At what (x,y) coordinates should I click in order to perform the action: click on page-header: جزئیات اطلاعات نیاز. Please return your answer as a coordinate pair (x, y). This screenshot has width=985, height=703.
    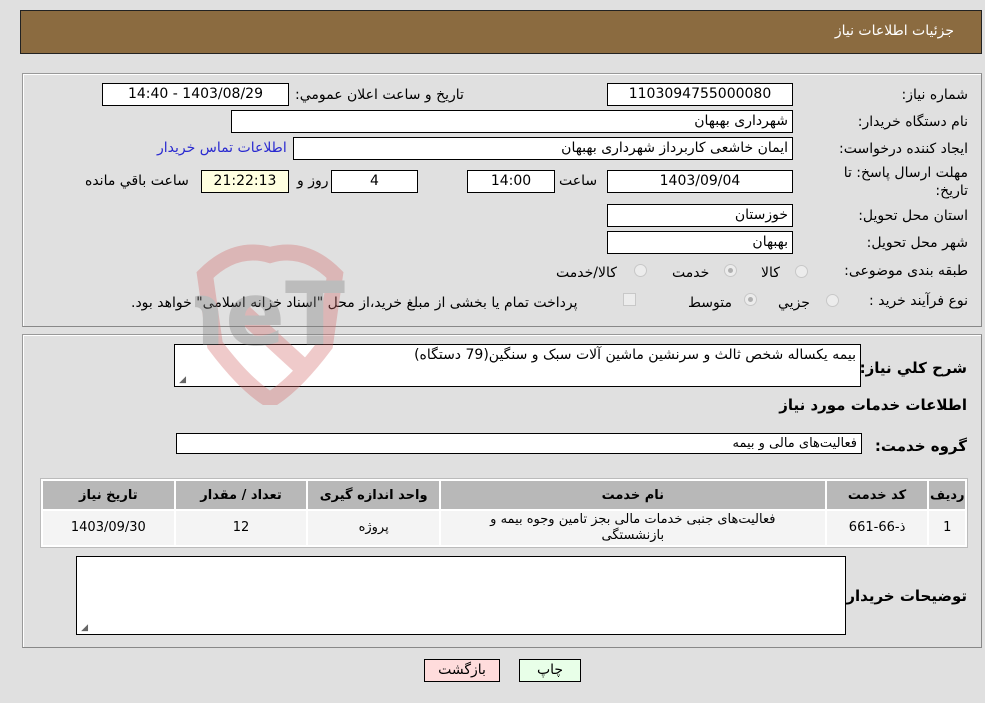
    Looking at the image, I should click on (501, 32).